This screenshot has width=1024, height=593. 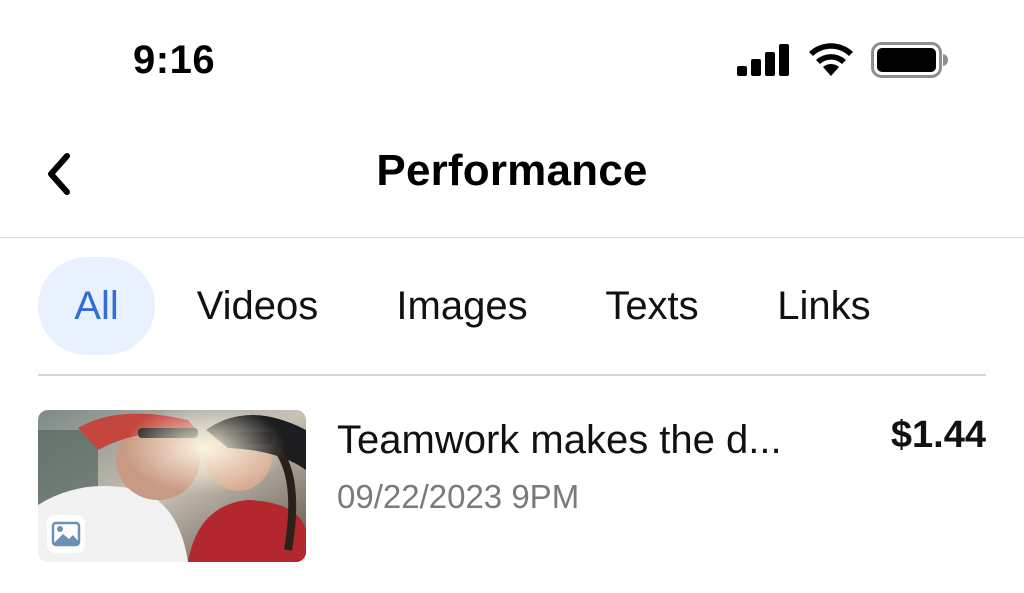 I want to click on image-icon, so click(x=66, y=534).